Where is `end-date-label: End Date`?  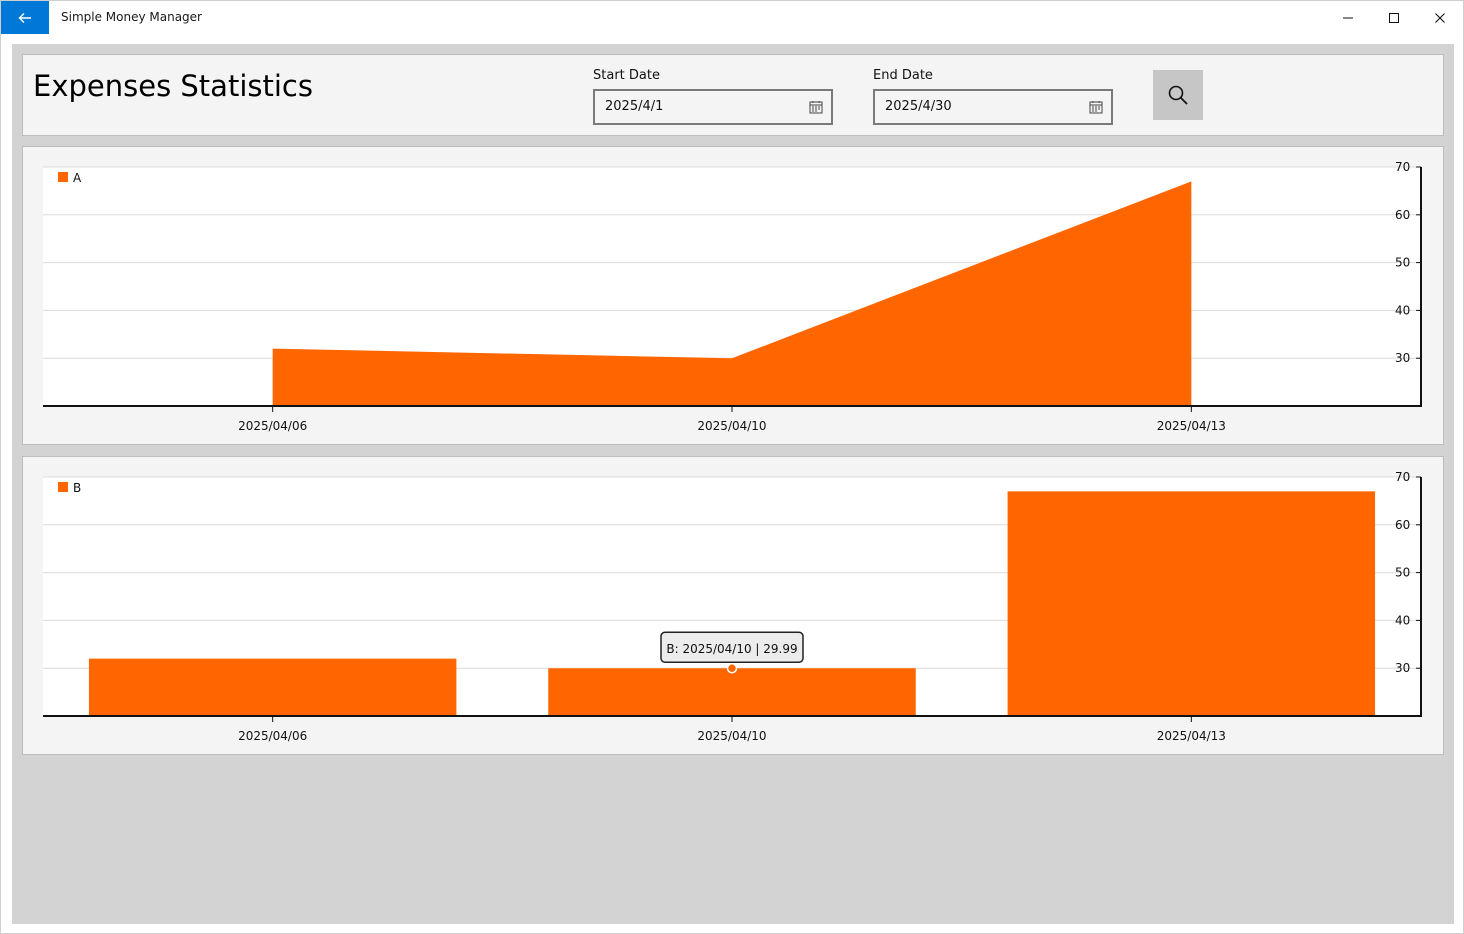
end-date-label: End Date is located at coordinates (903, 75).